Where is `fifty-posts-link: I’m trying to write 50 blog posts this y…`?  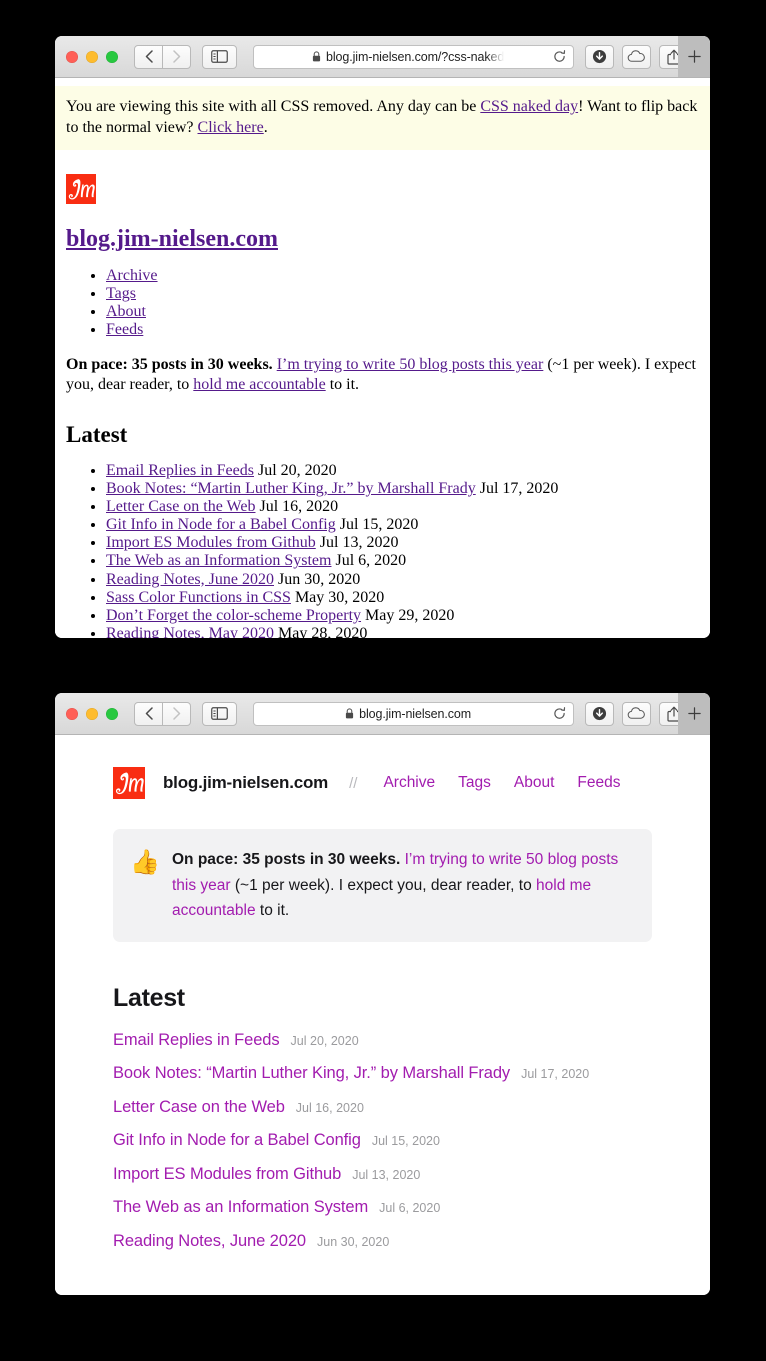
fifty-posts-link: I’m trying to write 50 blog posts this y… is located at coordinates (410, 364).